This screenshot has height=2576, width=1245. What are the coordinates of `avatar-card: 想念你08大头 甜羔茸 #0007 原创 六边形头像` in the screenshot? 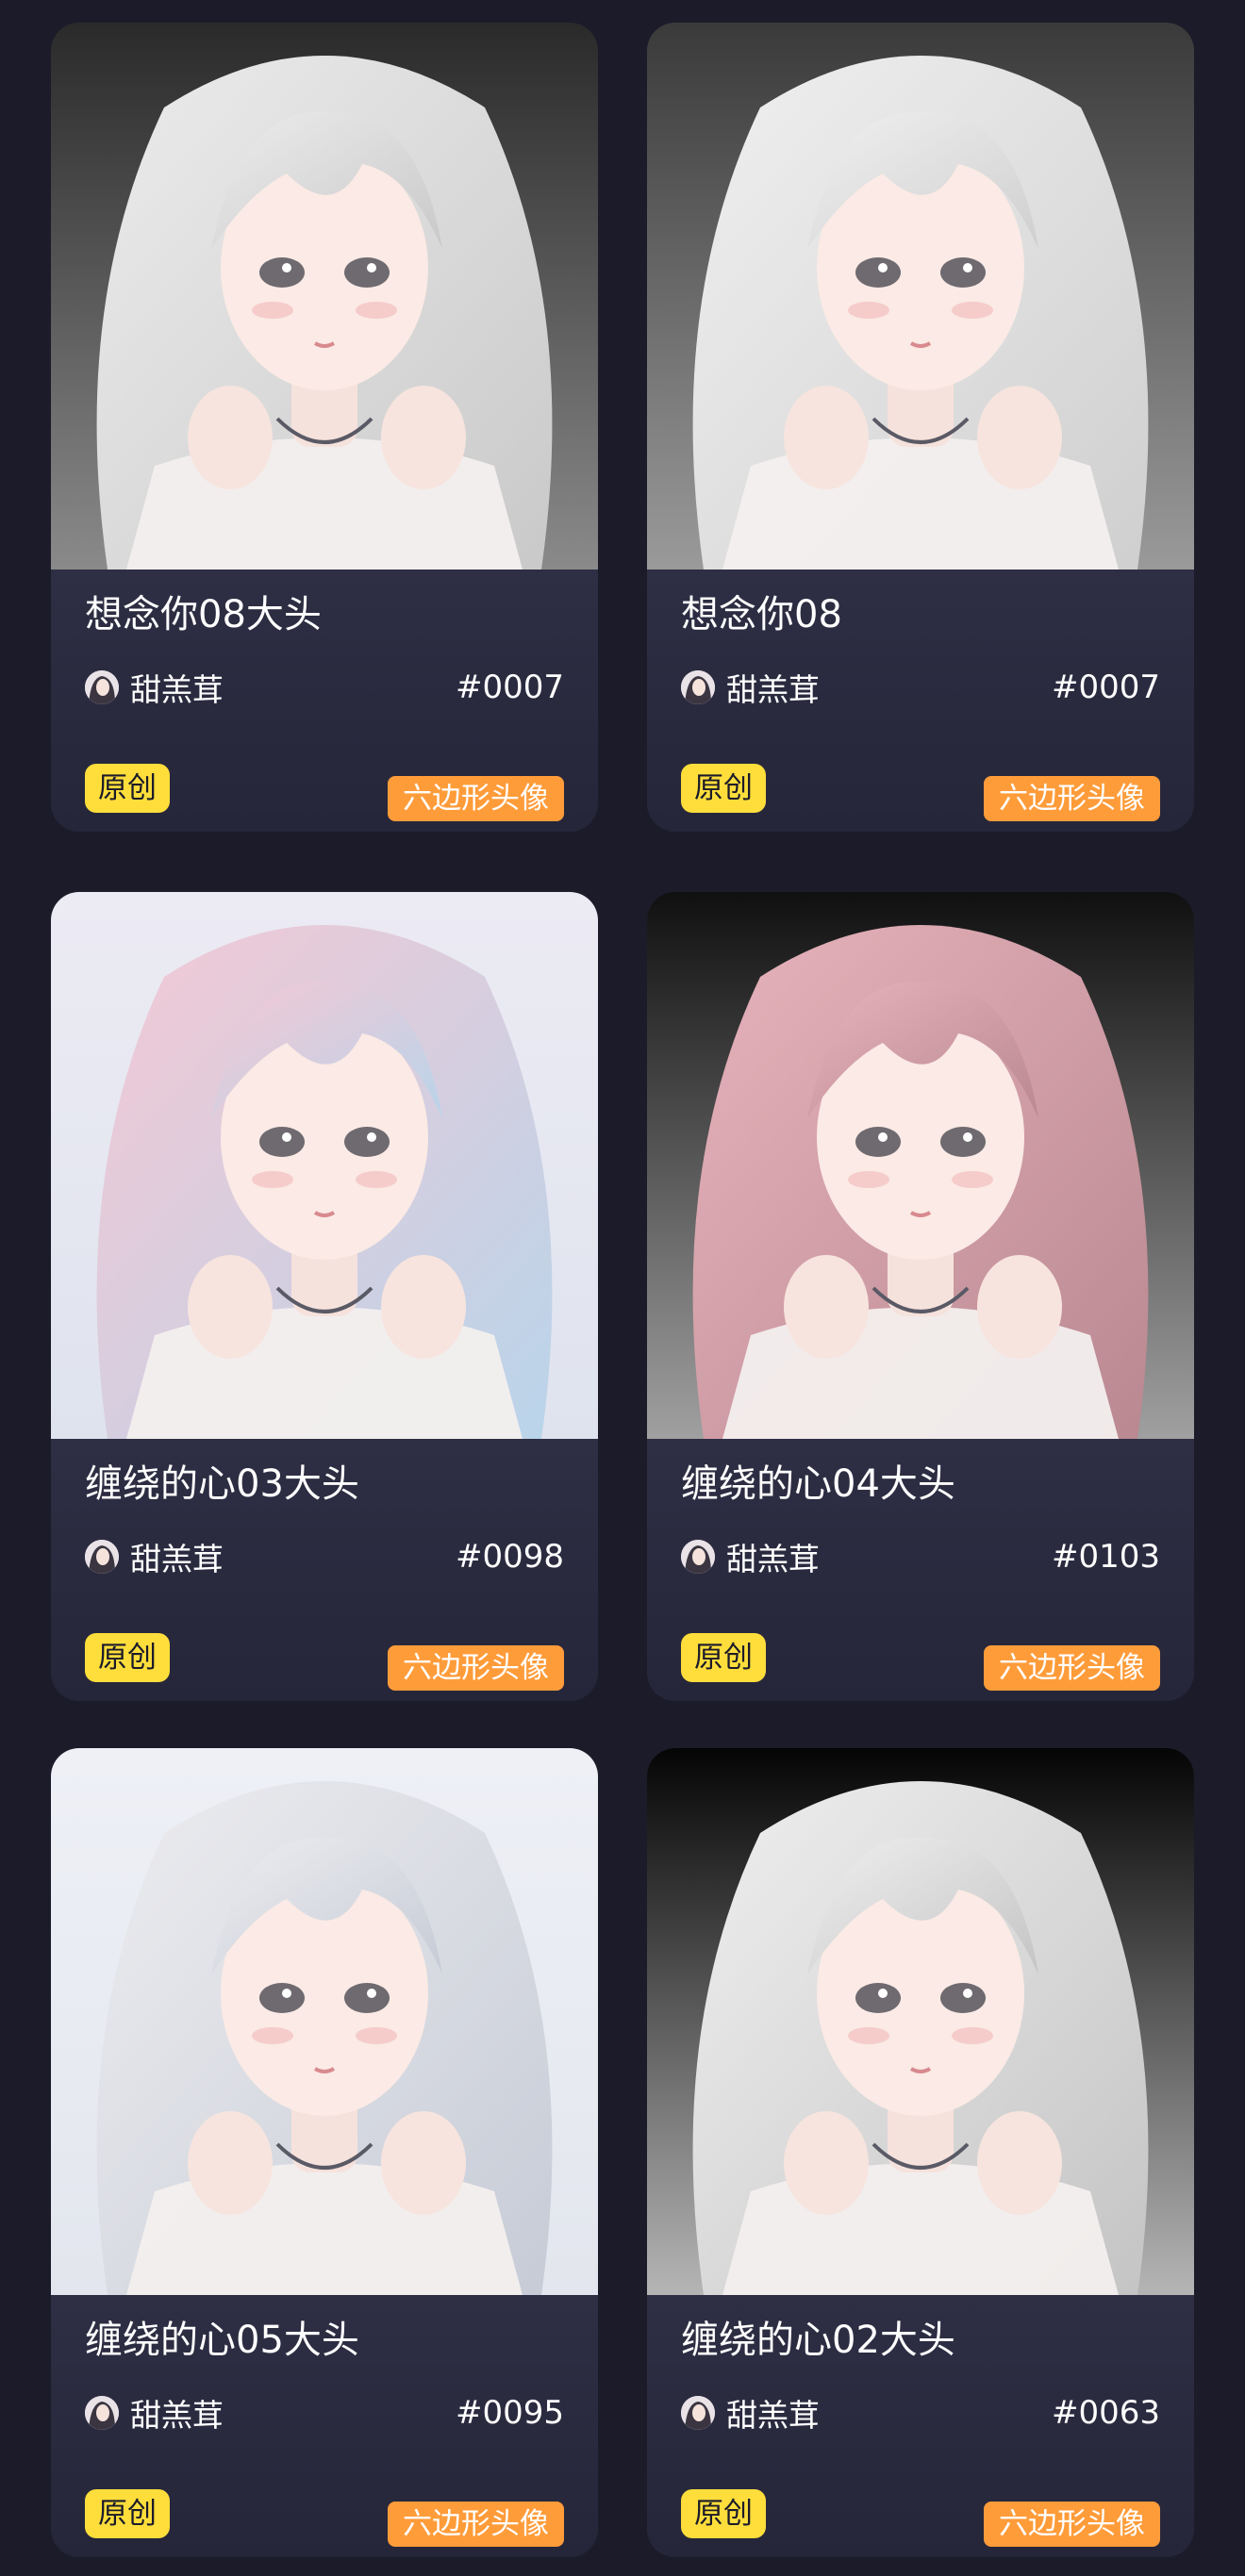 It's located at (325, 427).